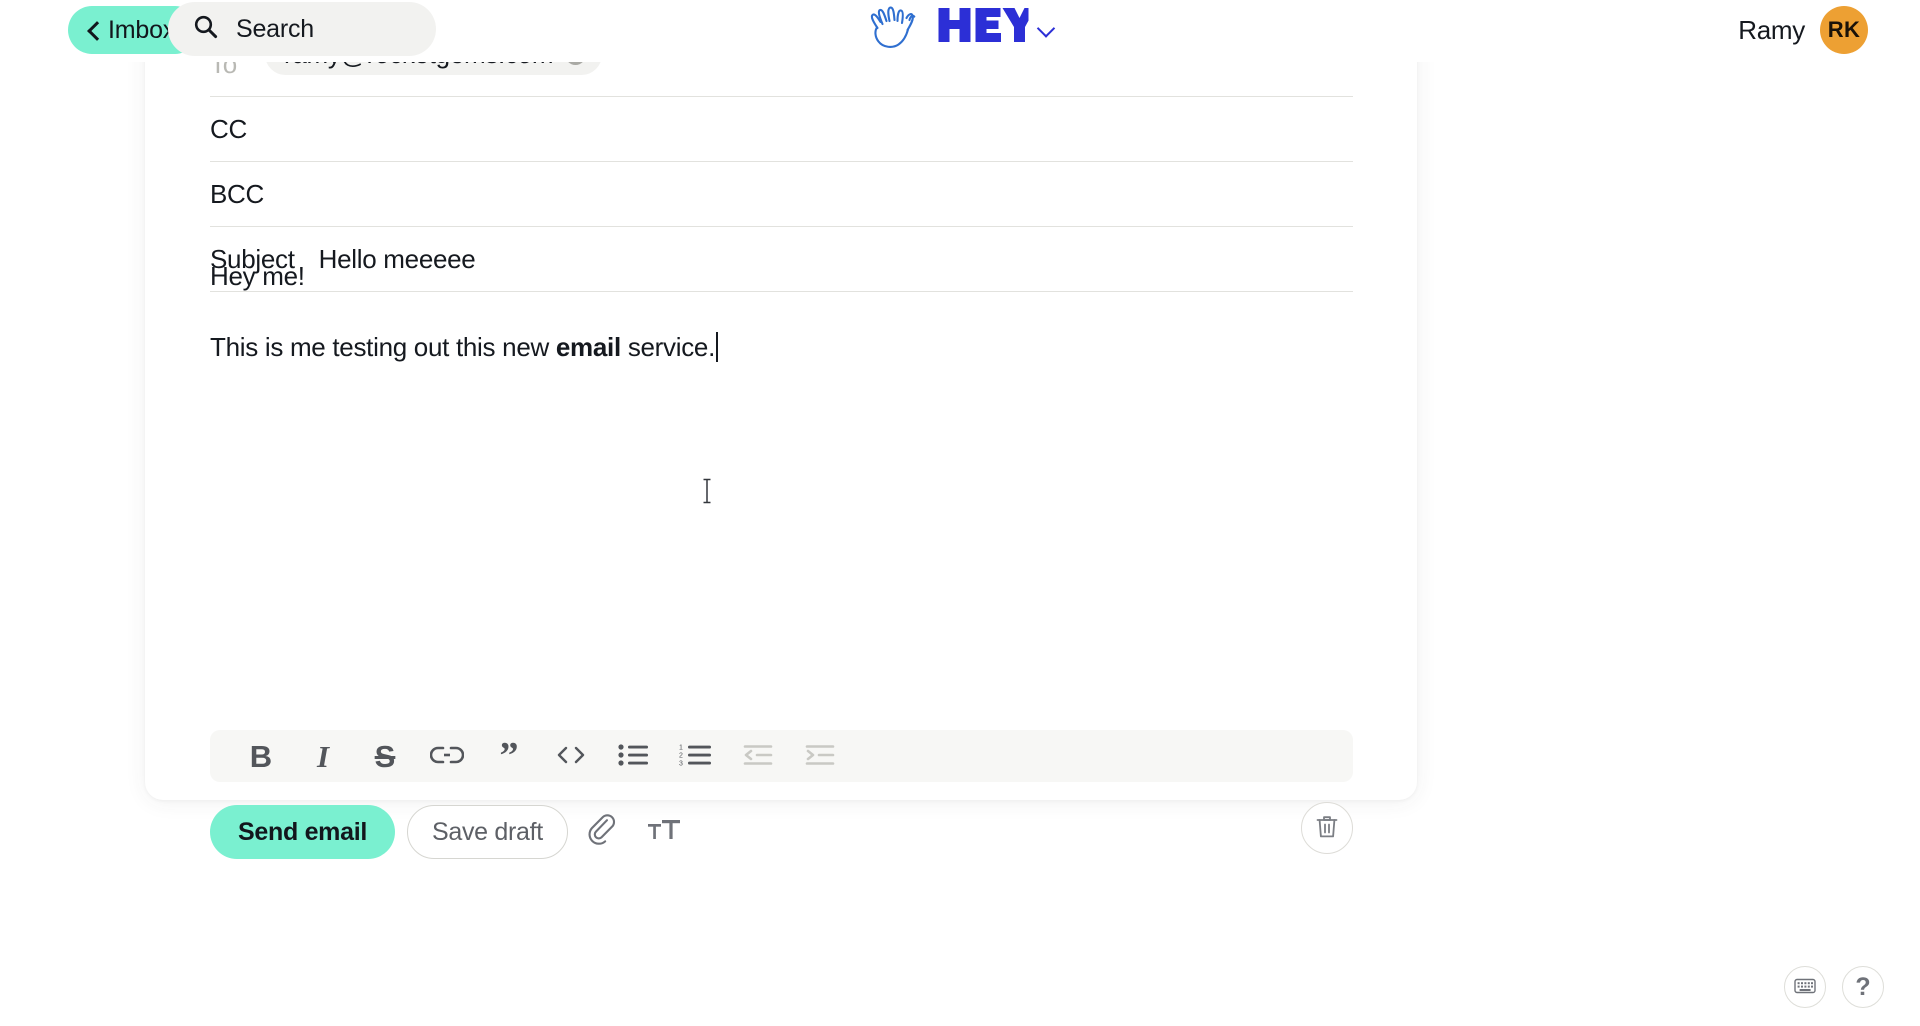 Image resolution: width=1920 pixels, height=1026 pixels. What do you see at coordinates (781, 194) in the screenshot?
I see `bcc-field-row: BCC` at bounding box center [781, 194].